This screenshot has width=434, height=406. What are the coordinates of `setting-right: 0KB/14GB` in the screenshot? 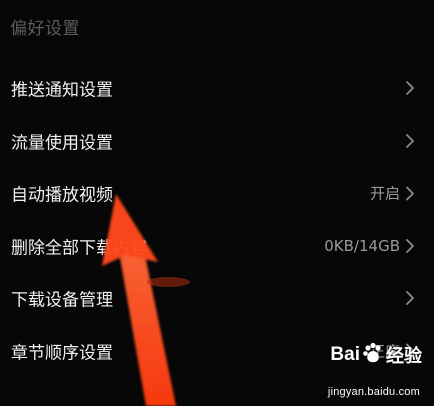 It's located at (370, 246).